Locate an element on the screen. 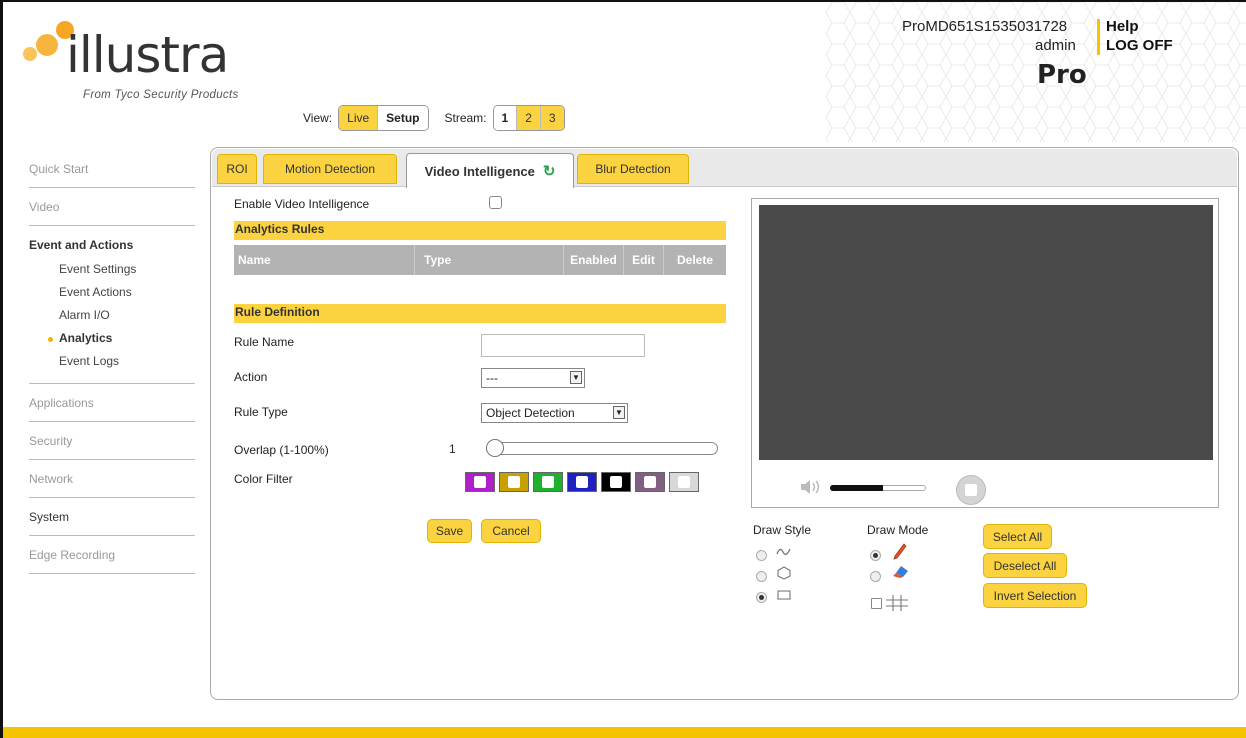  rule-name-input is located at coordinates (563, 345).